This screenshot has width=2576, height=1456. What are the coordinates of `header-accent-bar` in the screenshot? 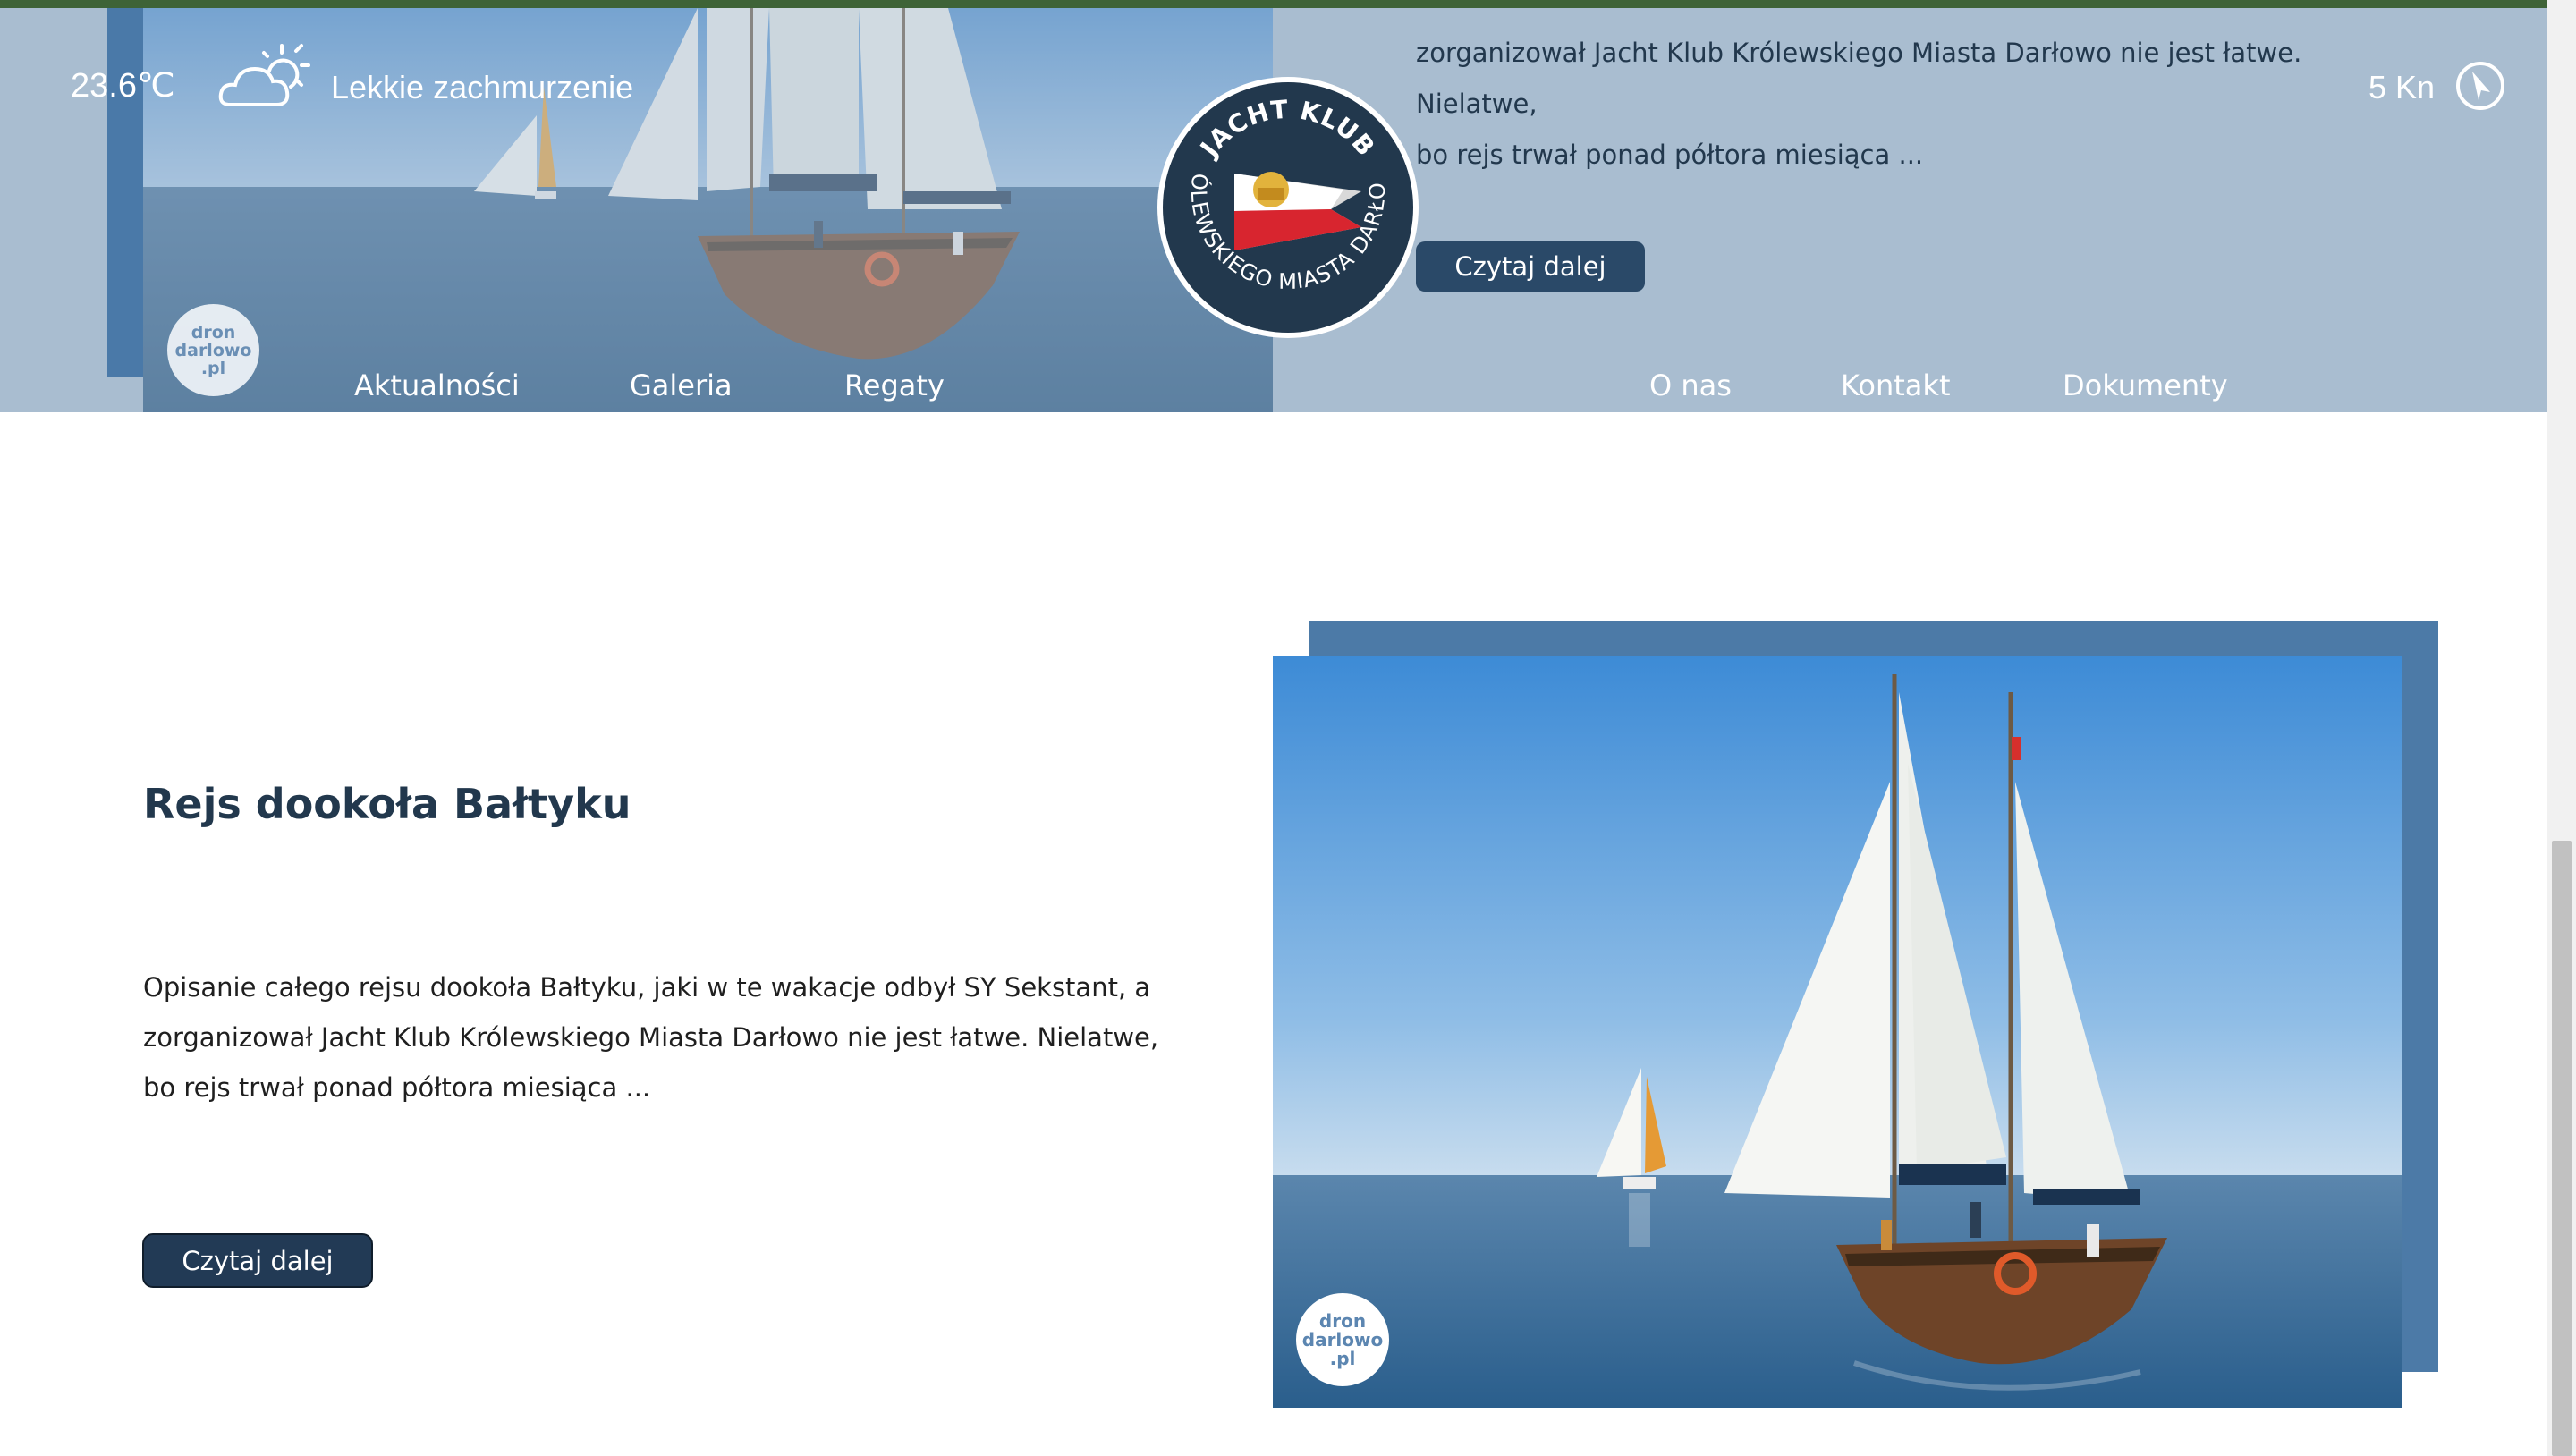 It's located at (125, 192).